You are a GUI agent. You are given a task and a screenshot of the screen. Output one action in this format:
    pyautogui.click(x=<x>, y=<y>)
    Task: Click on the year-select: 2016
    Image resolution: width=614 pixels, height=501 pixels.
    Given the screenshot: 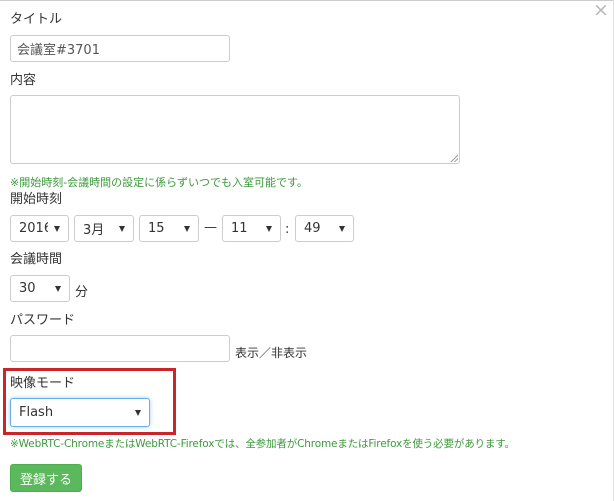 What is the action you would take?
    pyautogui.click(x=39, y=228)
    